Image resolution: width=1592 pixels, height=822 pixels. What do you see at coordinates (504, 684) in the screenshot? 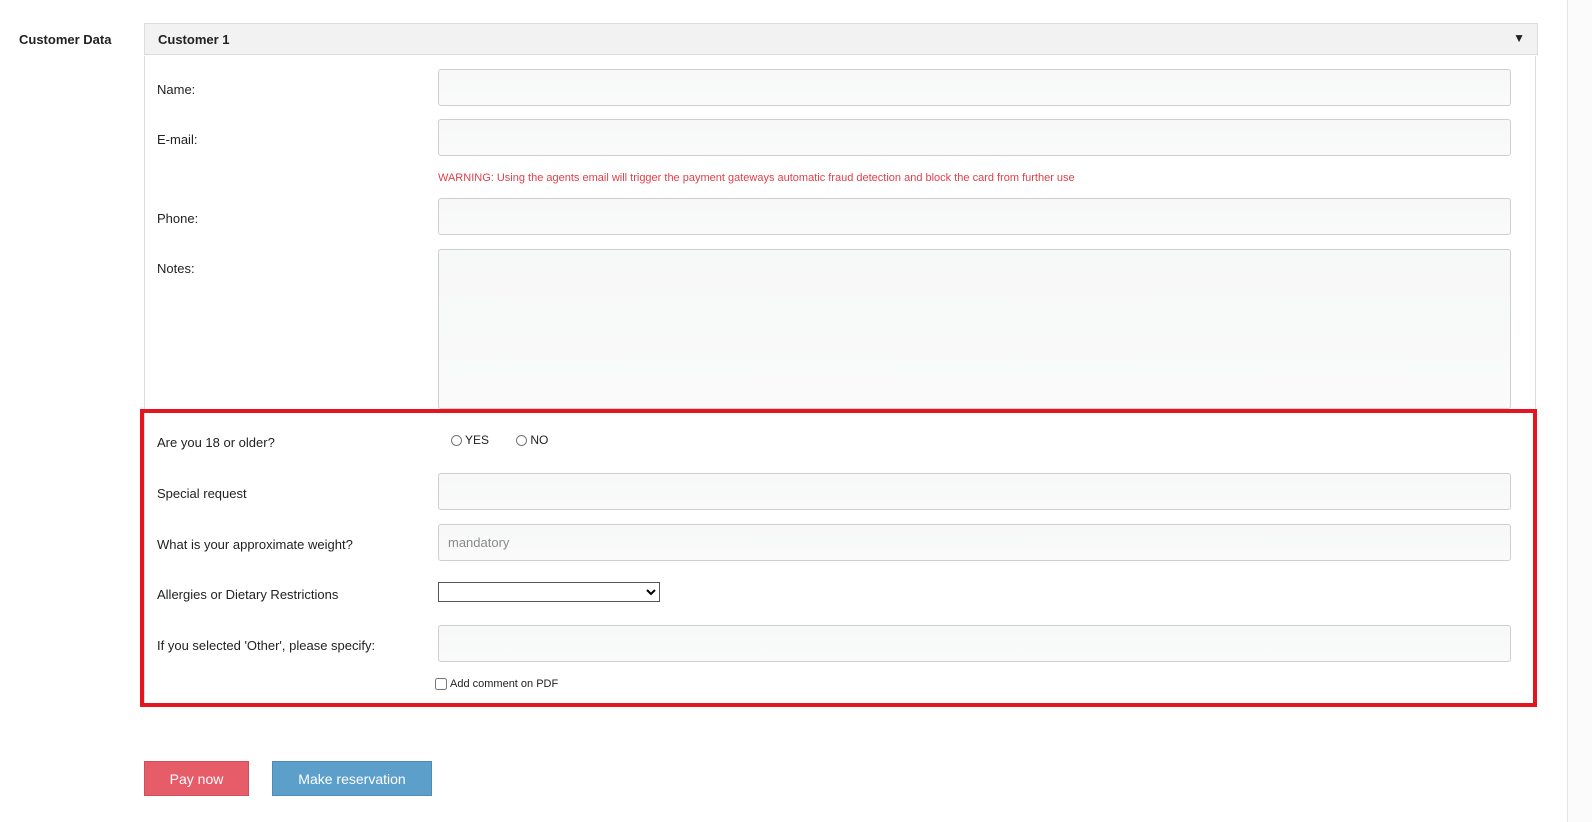
I see `add-comment-label: Add comment on PDF` at bounding box center [504, 684].